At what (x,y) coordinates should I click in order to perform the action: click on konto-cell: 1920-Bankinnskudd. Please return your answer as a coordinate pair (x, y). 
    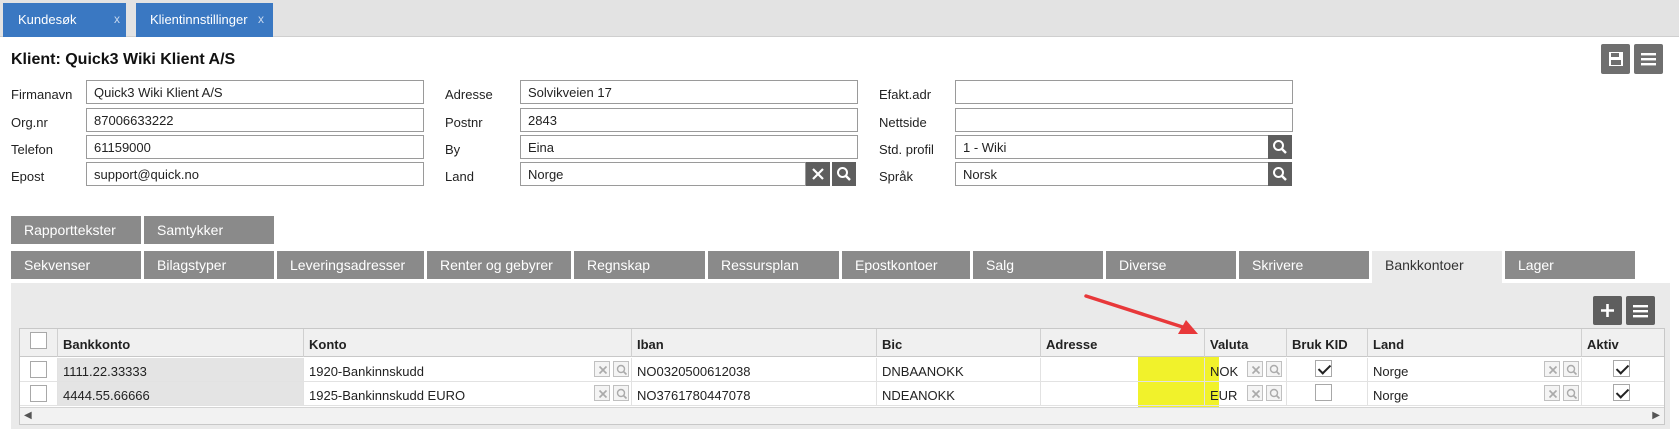
    Looking at the image, I should click on (468, 369).